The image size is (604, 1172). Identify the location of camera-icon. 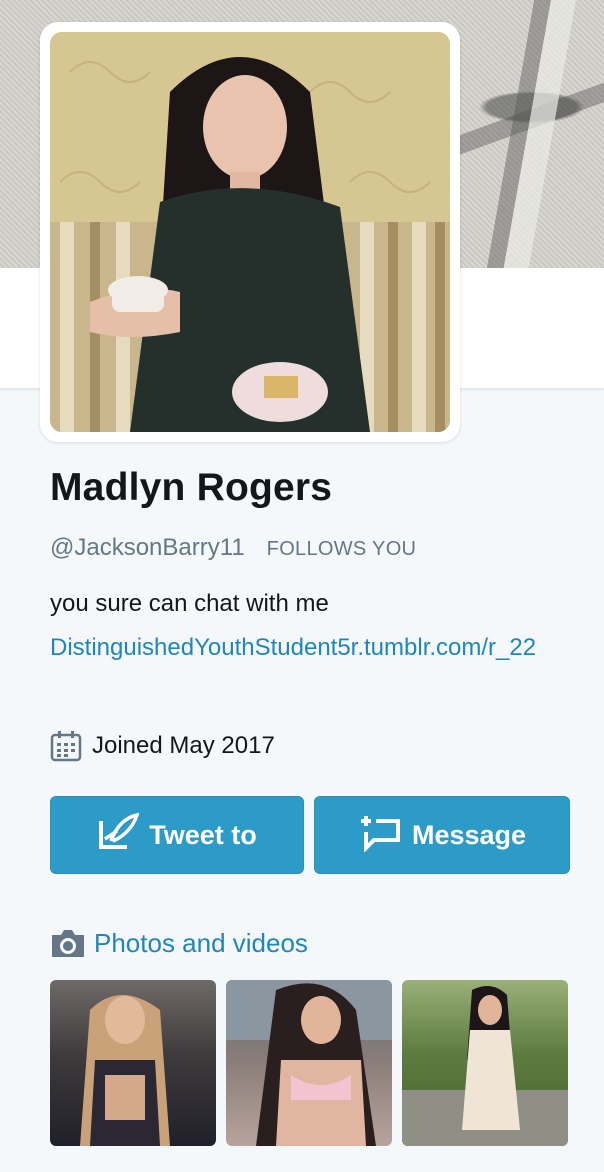
(68, 944).